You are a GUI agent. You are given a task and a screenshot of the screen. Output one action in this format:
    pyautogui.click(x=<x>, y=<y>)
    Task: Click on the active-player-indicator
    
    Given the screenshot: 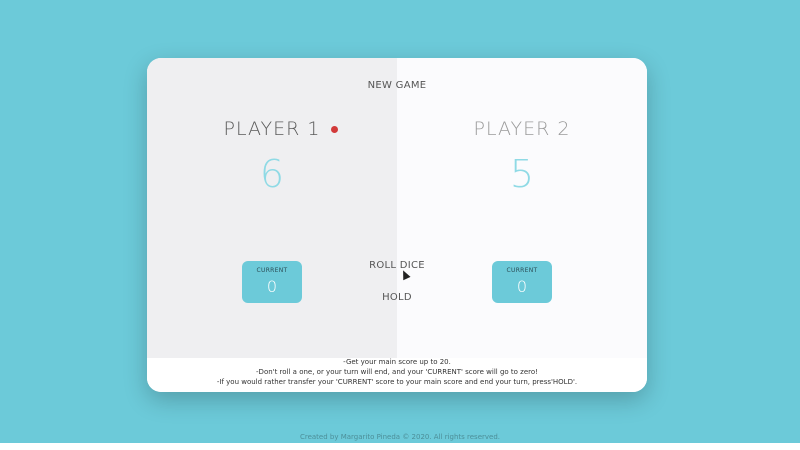 What is the action you would take?
    pyautogui.click(x=334, y=129)
    